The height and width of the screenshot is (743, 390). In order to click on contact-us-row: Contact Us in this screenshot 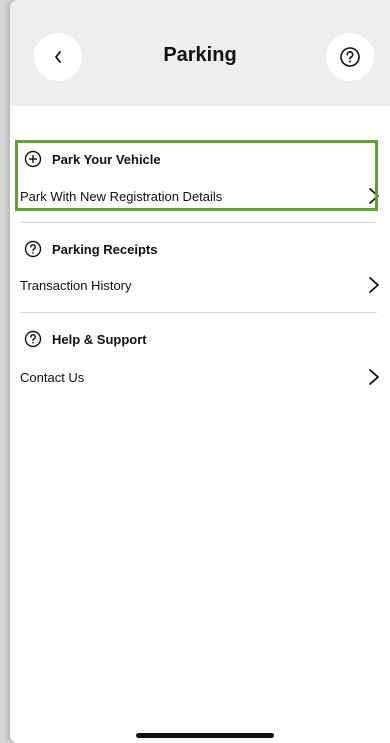, I will do `click(201, 377)`.